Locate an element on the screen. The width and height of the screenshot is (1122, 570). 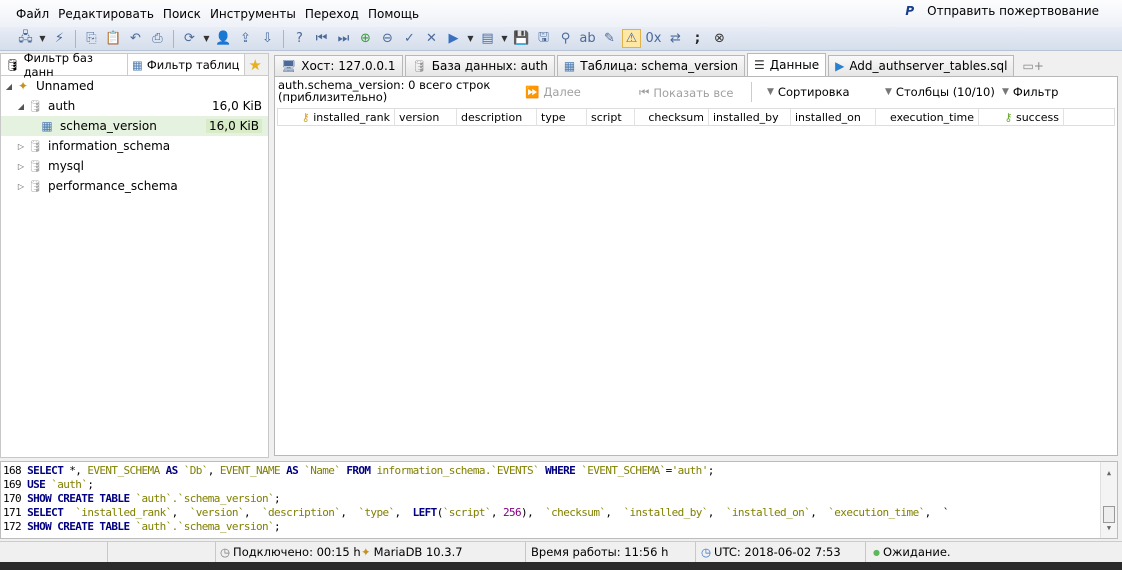
undo-icon: ↶ is located at coordinates (135, 38).